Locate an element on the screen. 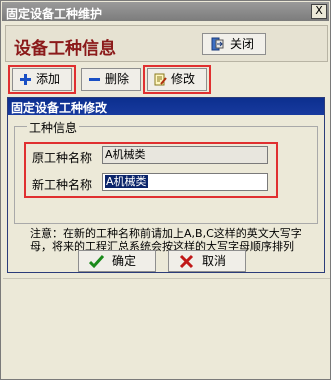 The width and height of the screenshot is (333, 382). checkmark-icon is located at coordinates (96, 261).